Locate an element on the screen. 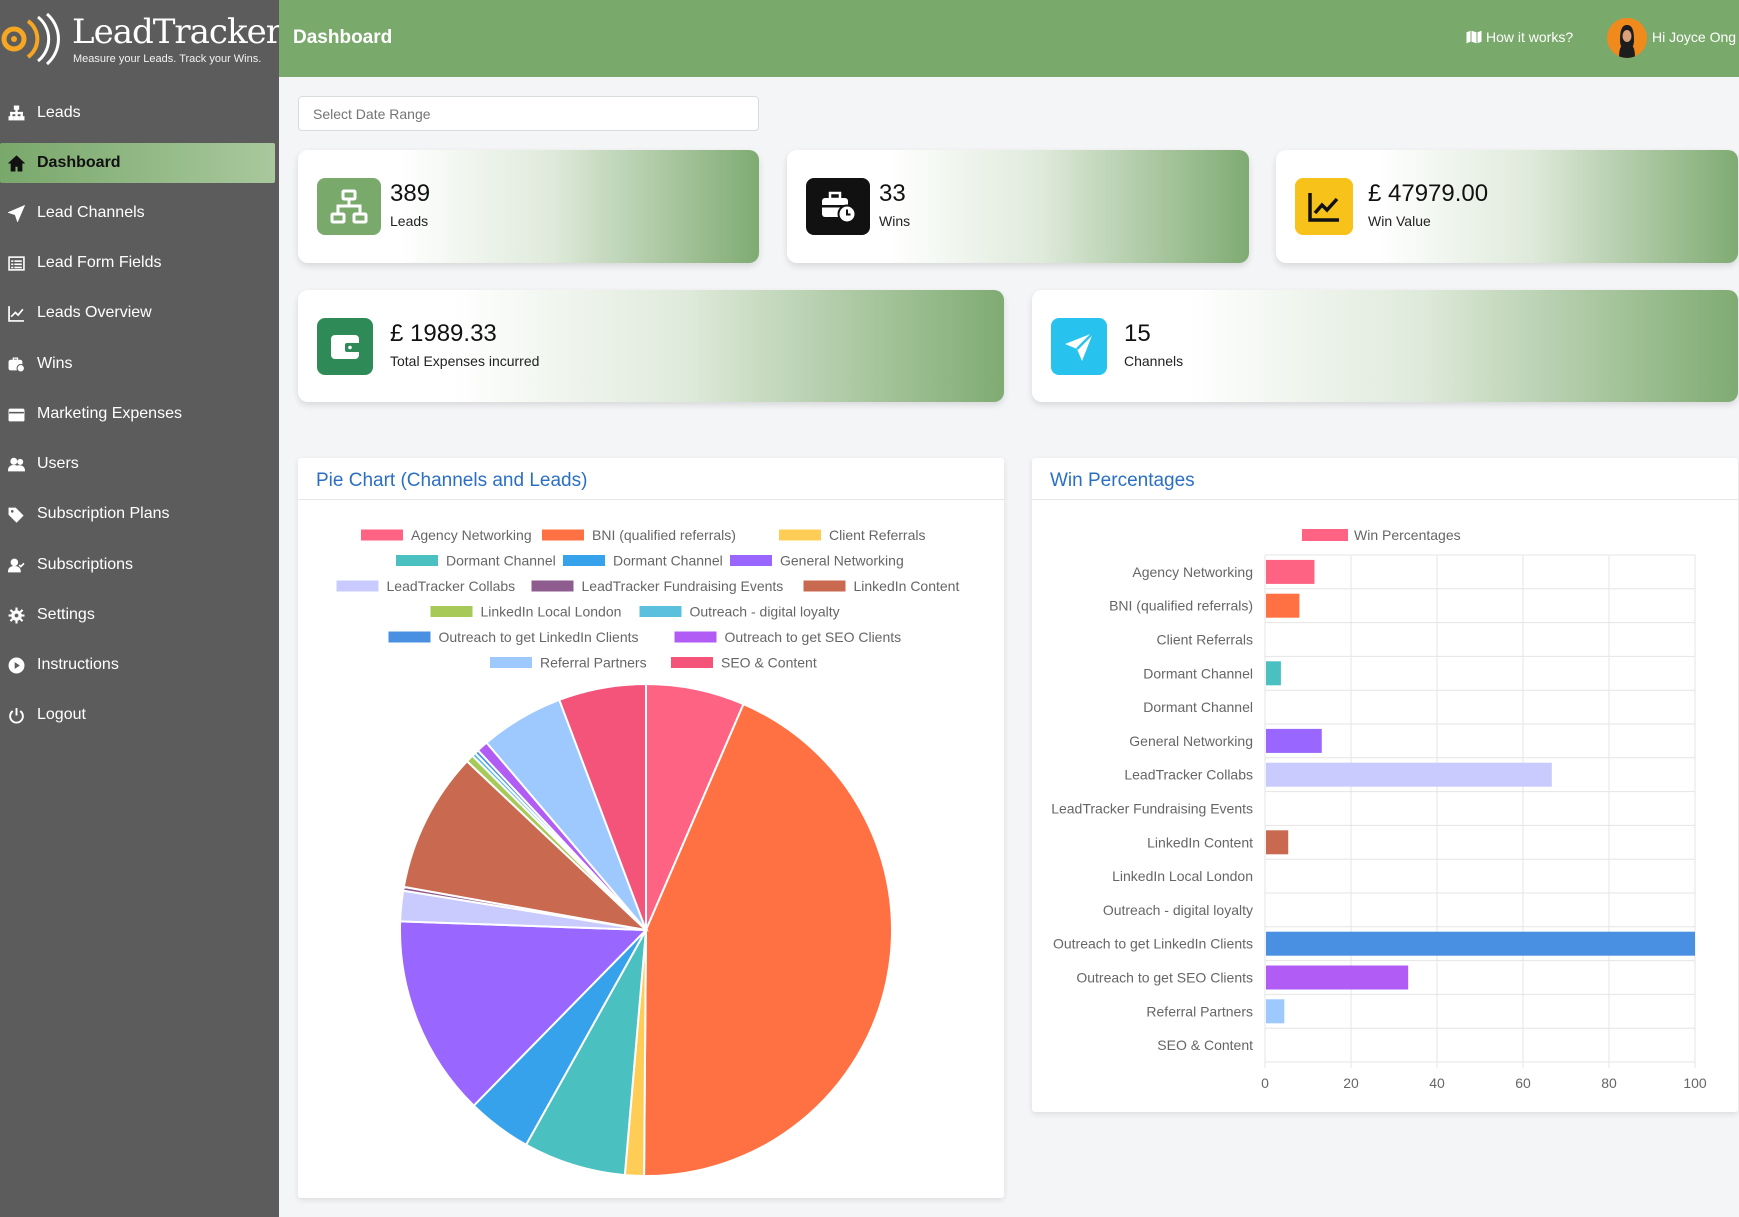  top-header: Dashboard How it works? Hi Joyce Ong is located at coordinates (1009, 38).